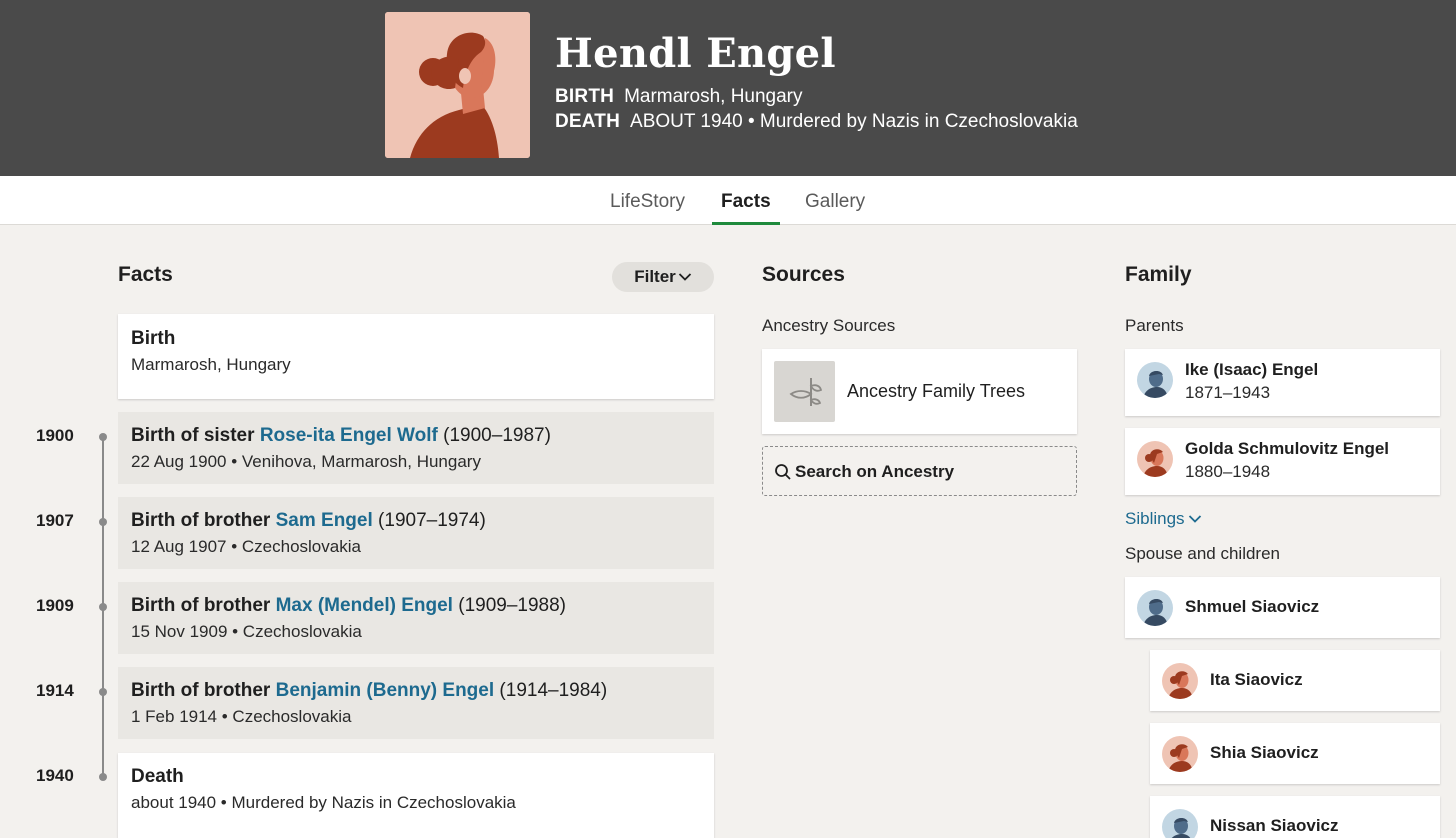 Image resolution: width=1456 pixels, height=838 pixels. I want to click on siblings-toggle: Siblings, so click(1163, 519).